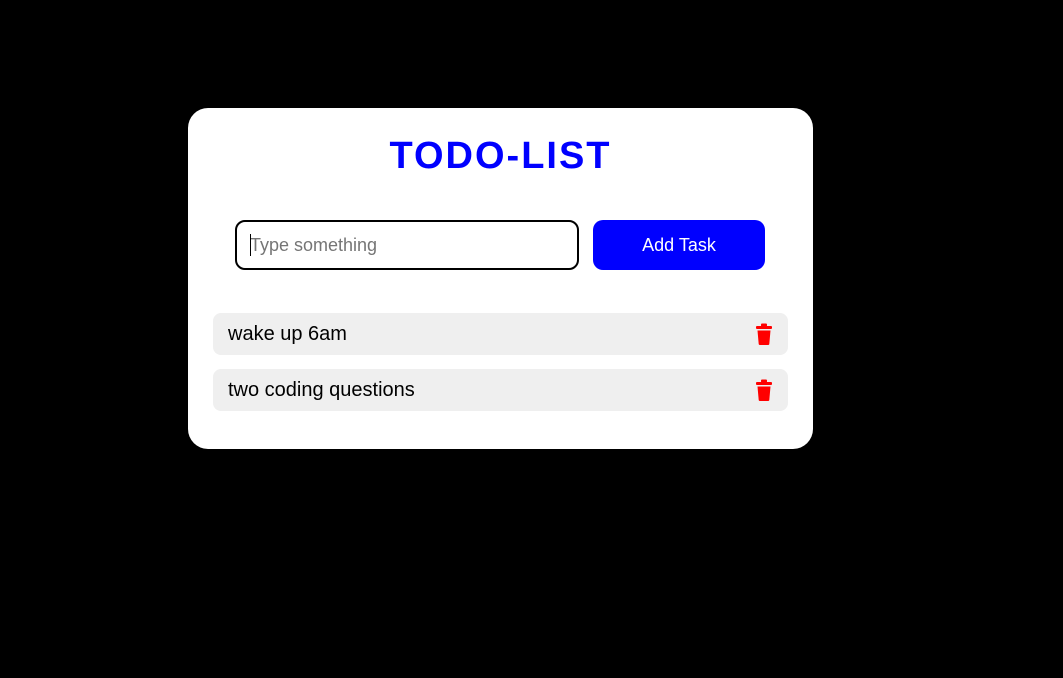 The width and height of the screenshot is (1063, 678). What do you see at coordinates (500, 334) in the screenshot?
I see `task-item: wake up 6am` at bounding box center [500, 334].